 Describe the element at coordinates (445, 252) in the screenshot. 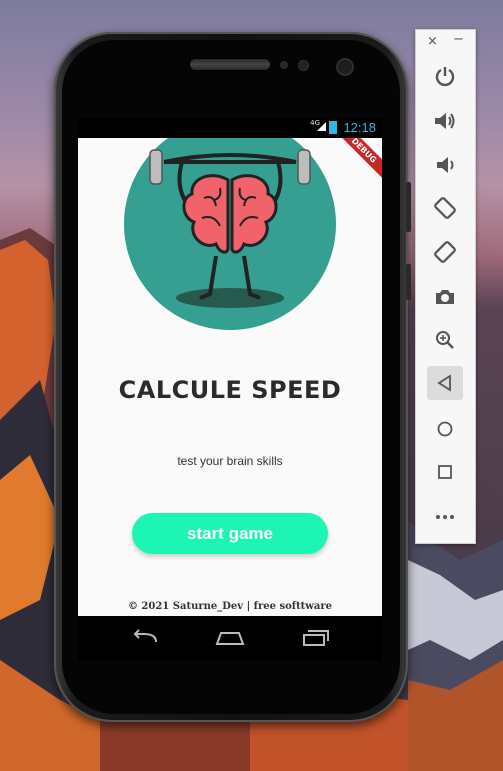

I see `rotate-right-icon` at that location.